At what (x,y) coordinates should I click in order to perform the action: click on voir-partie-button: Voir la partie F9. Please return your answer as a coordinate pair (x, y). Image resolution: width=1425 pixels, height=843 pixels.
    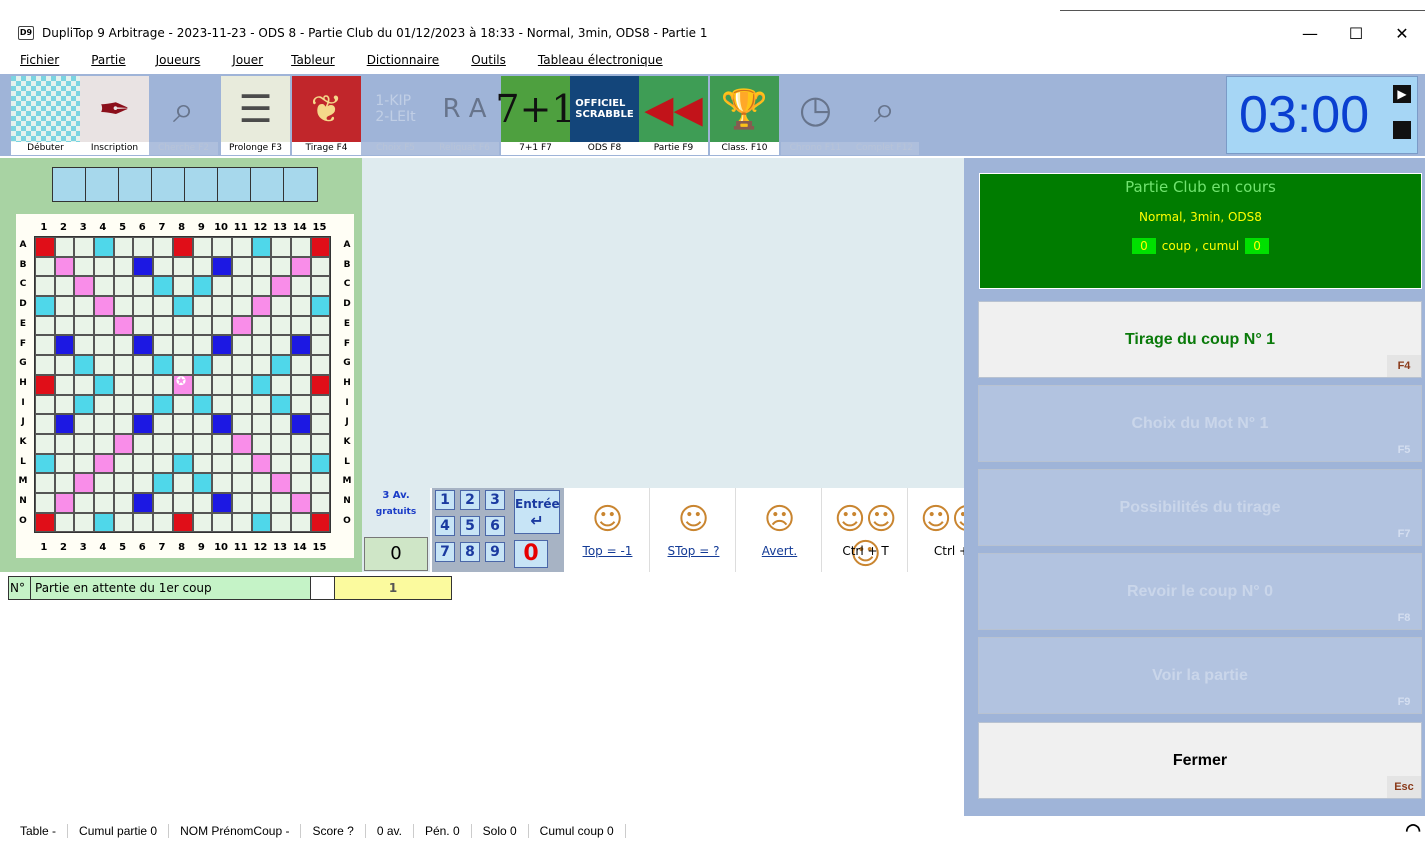
    Looking at the image, I should click on (1200, 675).